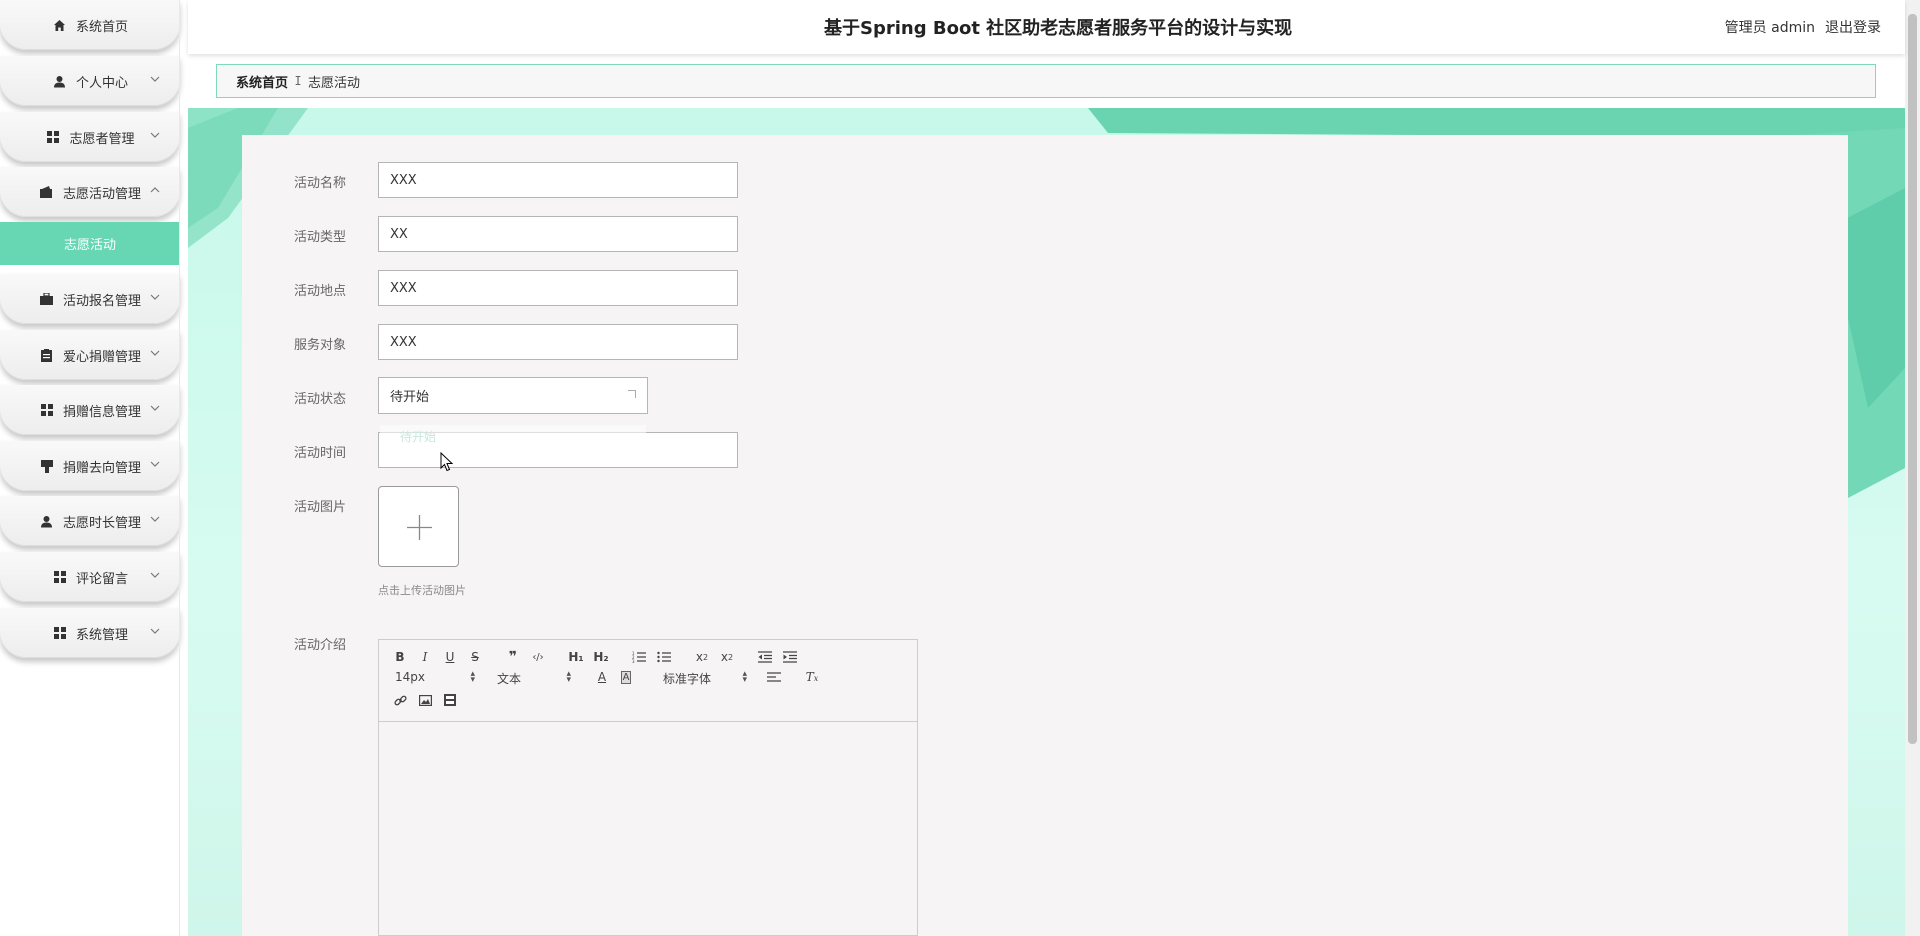  I want to click on indent-icon, so click(790, 657).